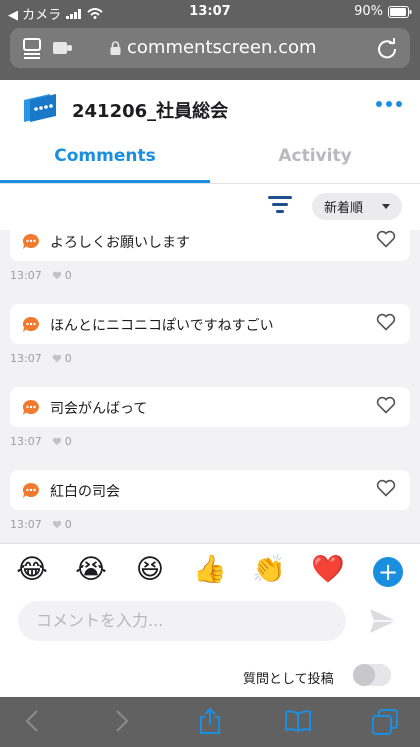 The height and width of the screenshot is (747, 420). I want to click on forward-arrow-icon, so click(122, 721).